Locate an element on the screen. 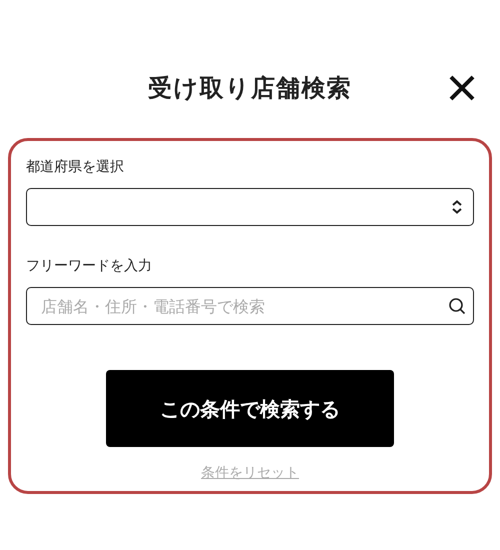 The width and height of the screenshot is (500, 550). chevron-up-down-icon is located at coordinates (457, 207).